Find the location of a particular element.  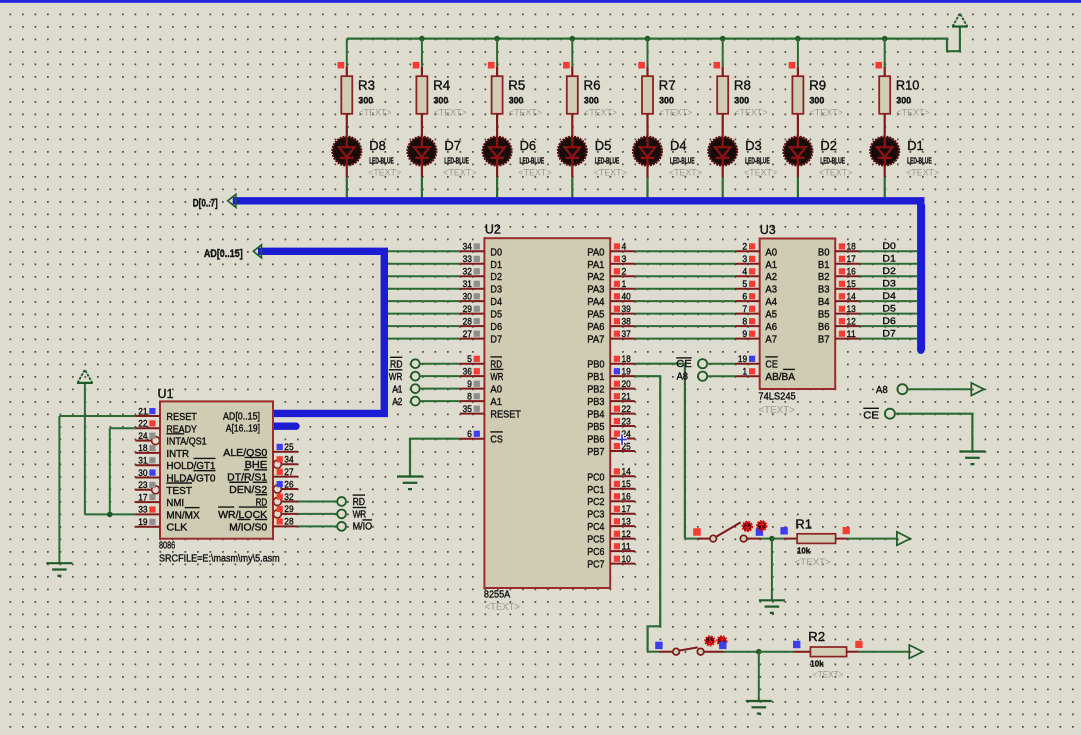

svg-text: PA7 is located at coordinates (595, 340).